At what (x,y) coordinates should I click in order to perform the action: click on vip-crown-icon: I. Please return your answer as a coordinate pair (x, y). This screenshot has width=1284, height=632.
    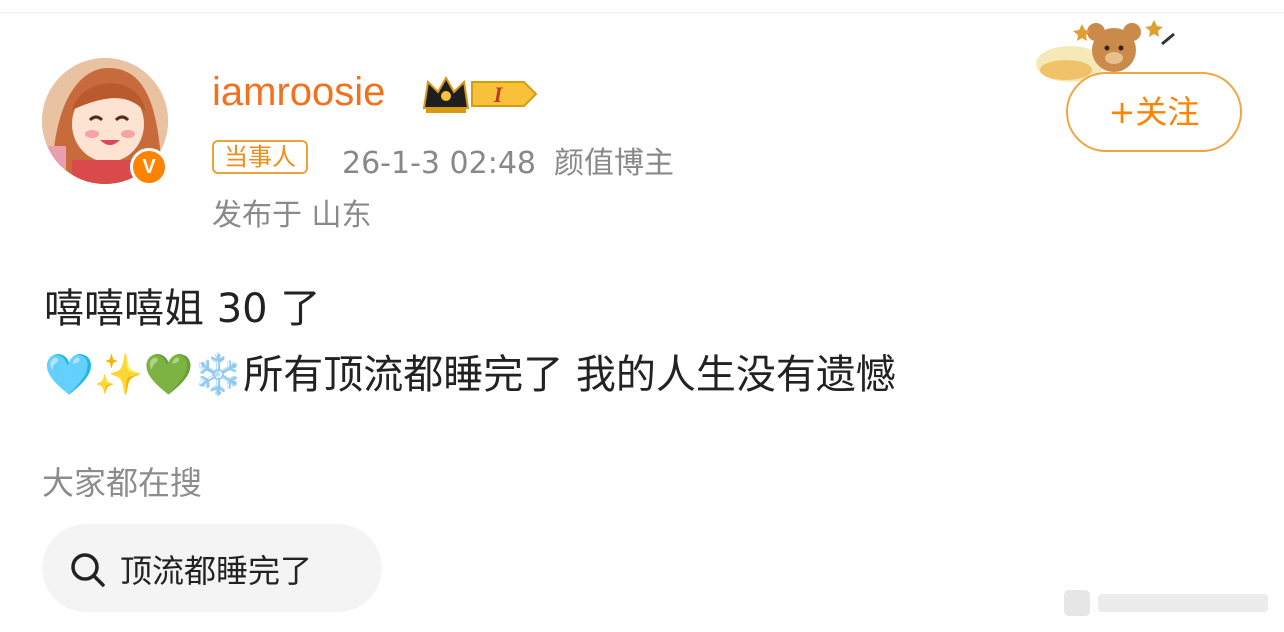
    Looking at the image, I should click on (480, 94).